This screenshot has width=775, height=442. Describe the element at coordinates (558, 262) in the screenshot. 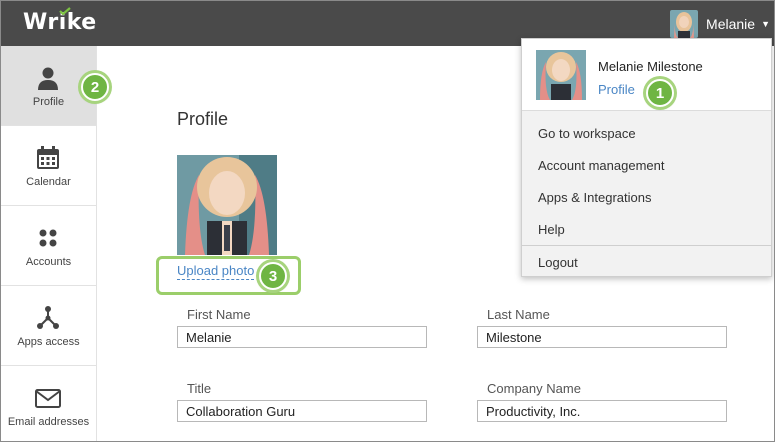

I see `menu-item-logout: Logout` at that location.